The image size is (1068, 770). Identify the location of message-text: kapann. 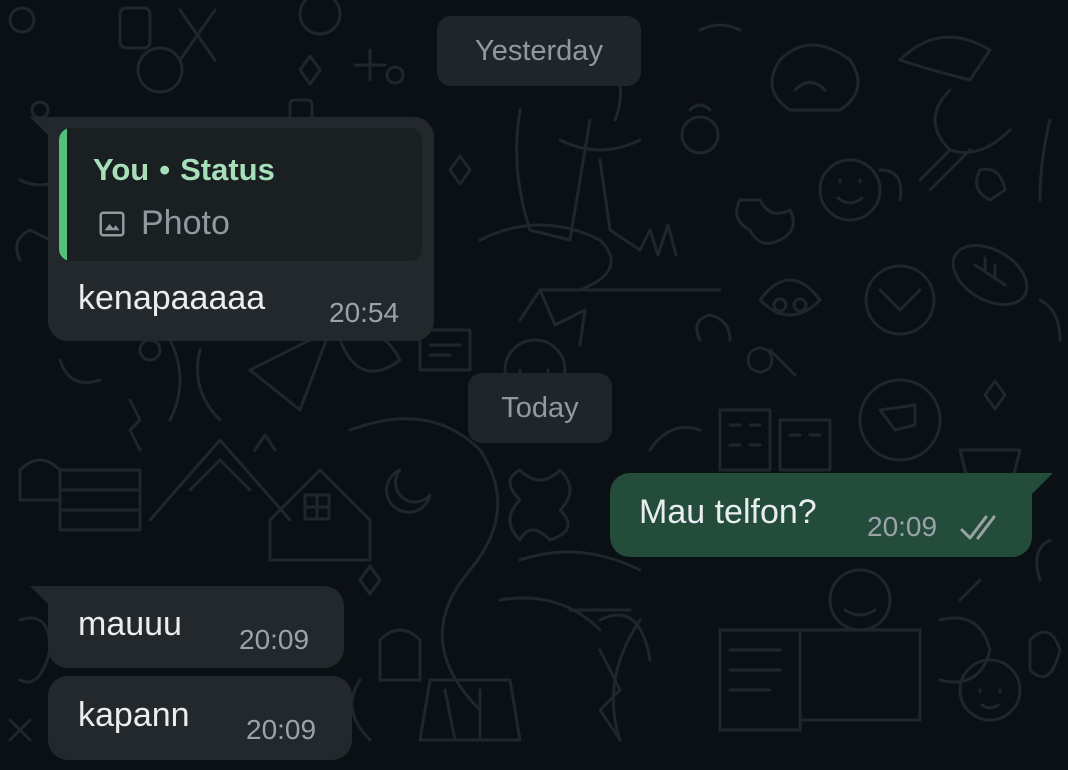
(134, 715).